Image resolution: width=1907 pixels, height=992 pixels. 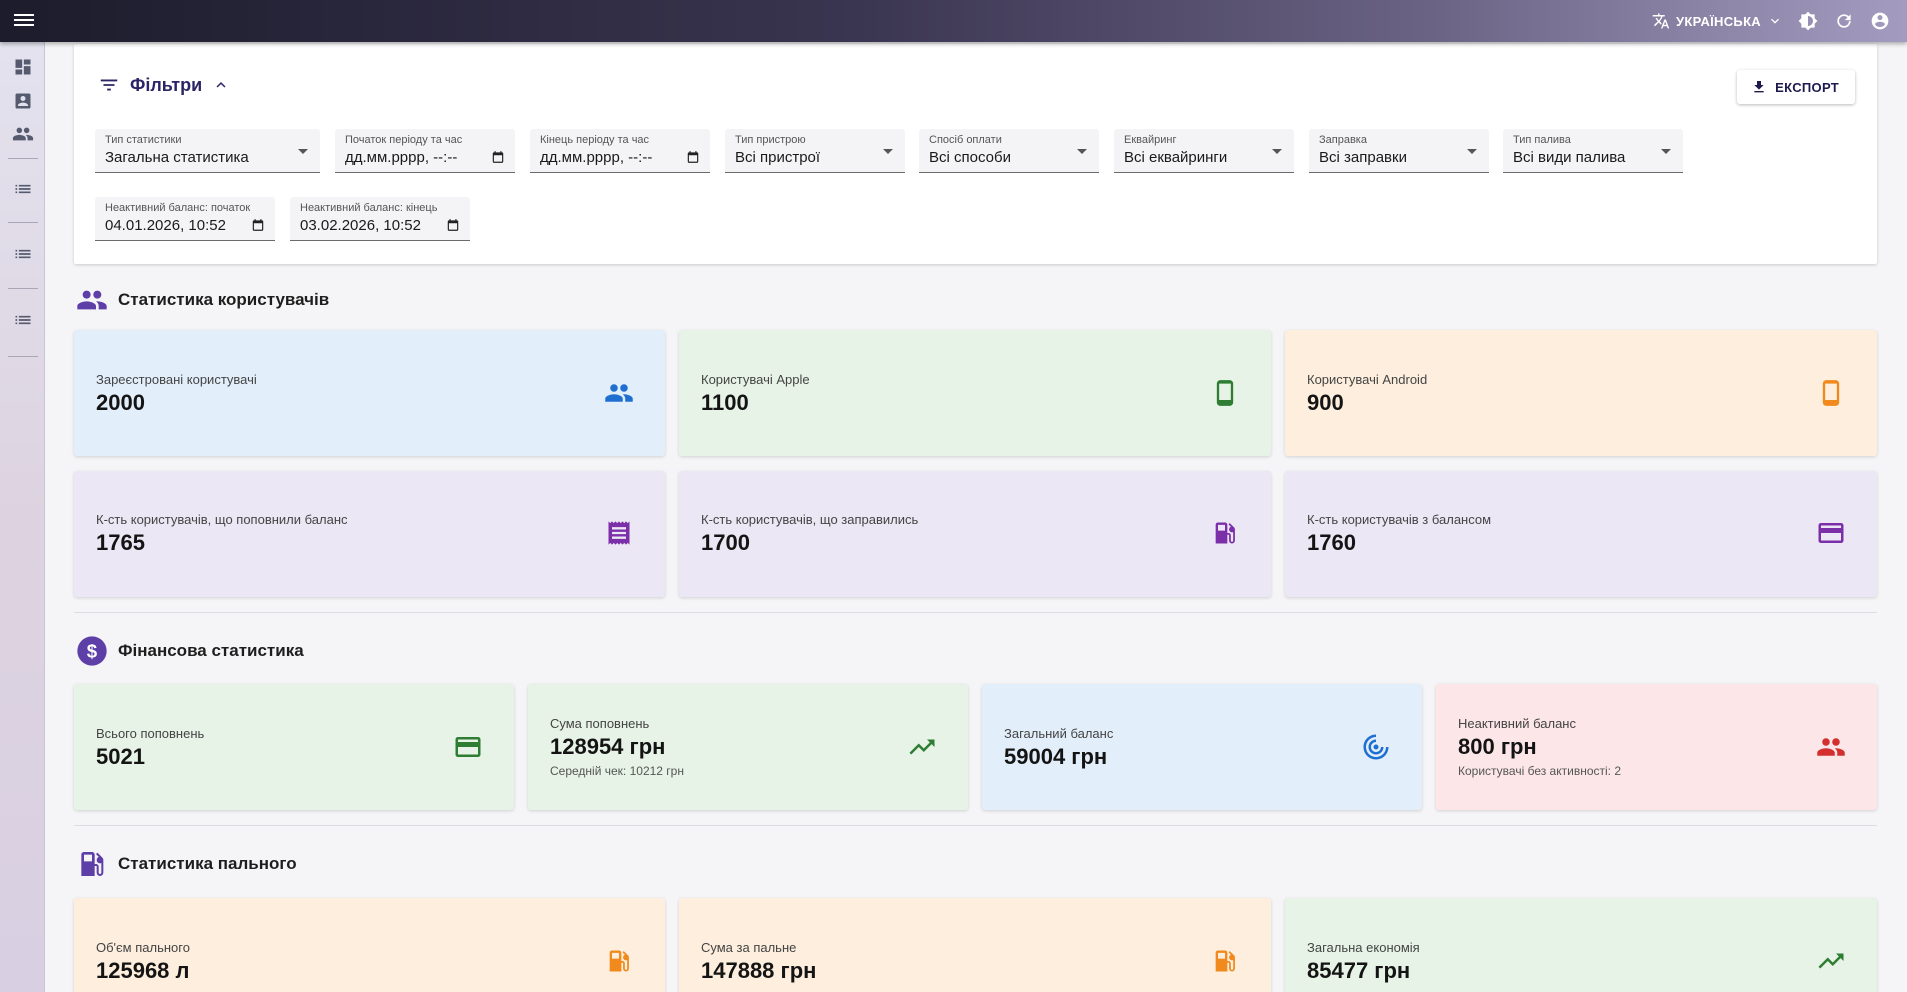 What do you see at coordinates (143, 947) in the screenshot?
I see `card-label: Об'єм пального` at bounding box center [143, 947].